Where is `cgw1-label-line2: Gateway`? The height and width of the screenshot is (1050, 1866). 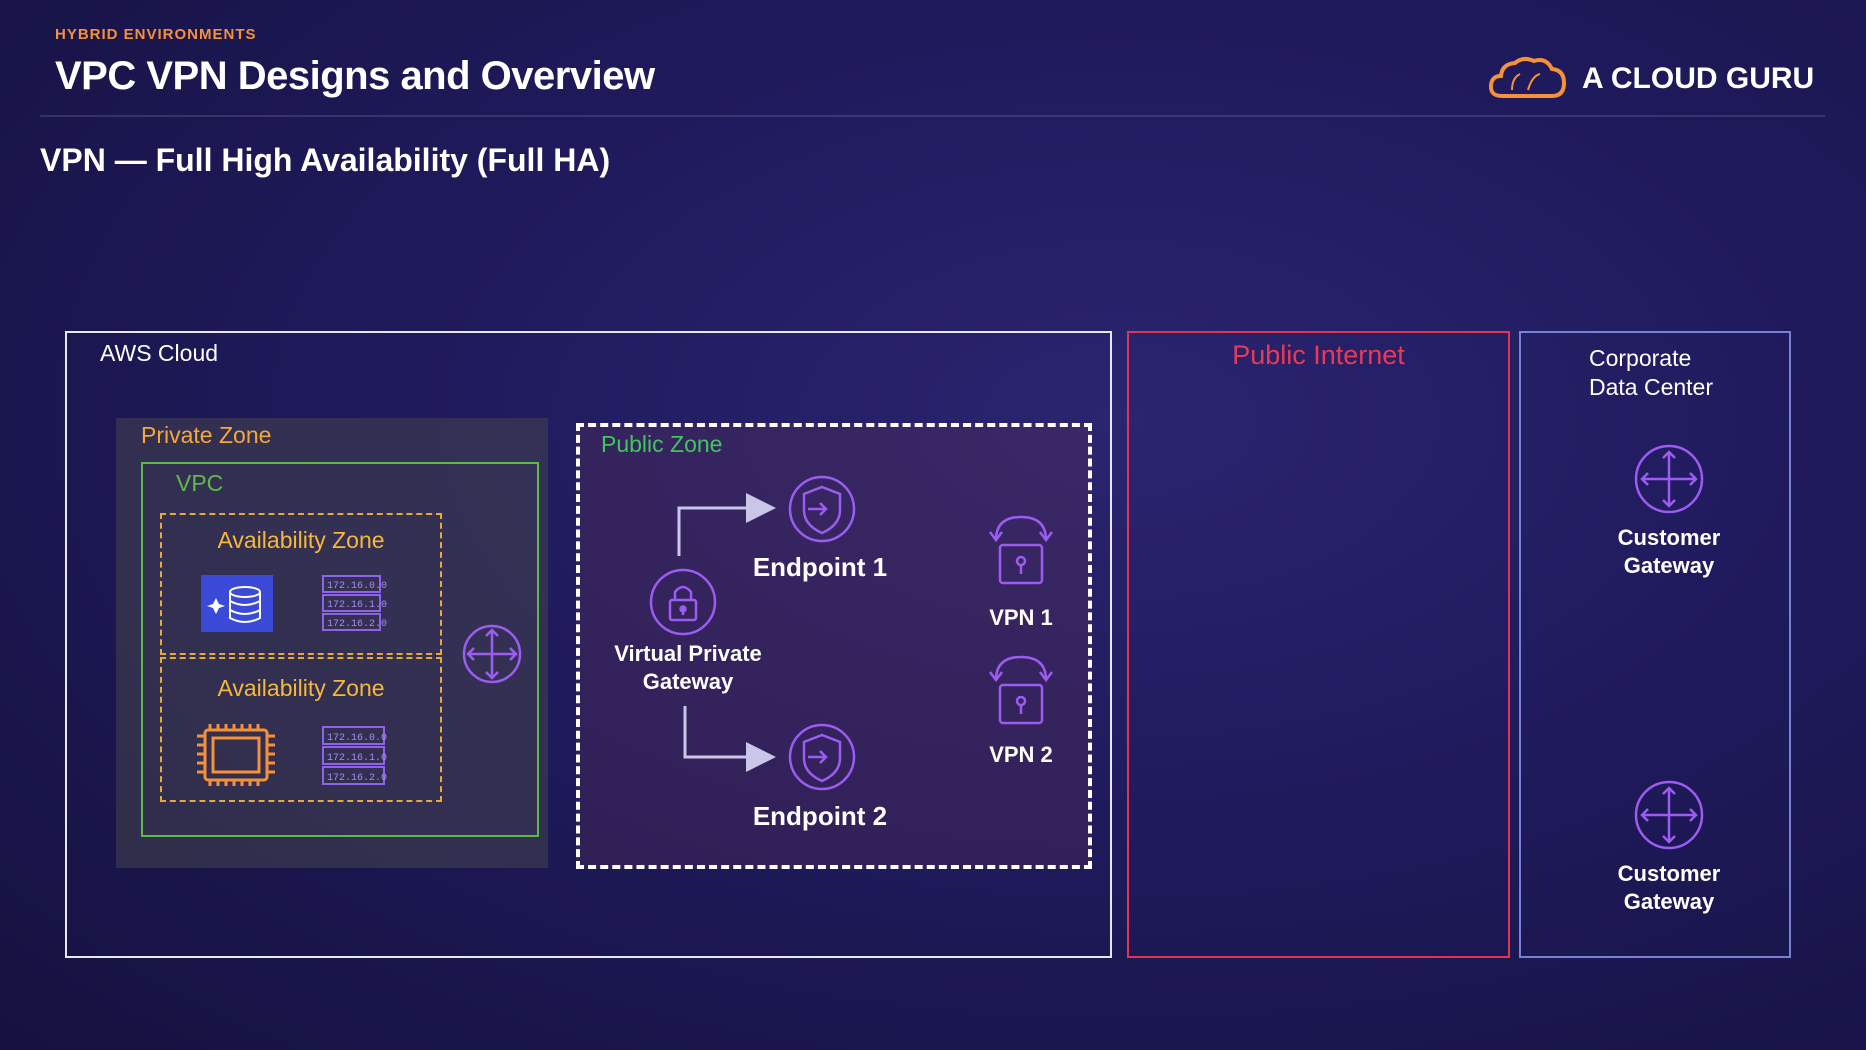
cgw1-label-line2: Gateway is located at coordinates (1669, 565).